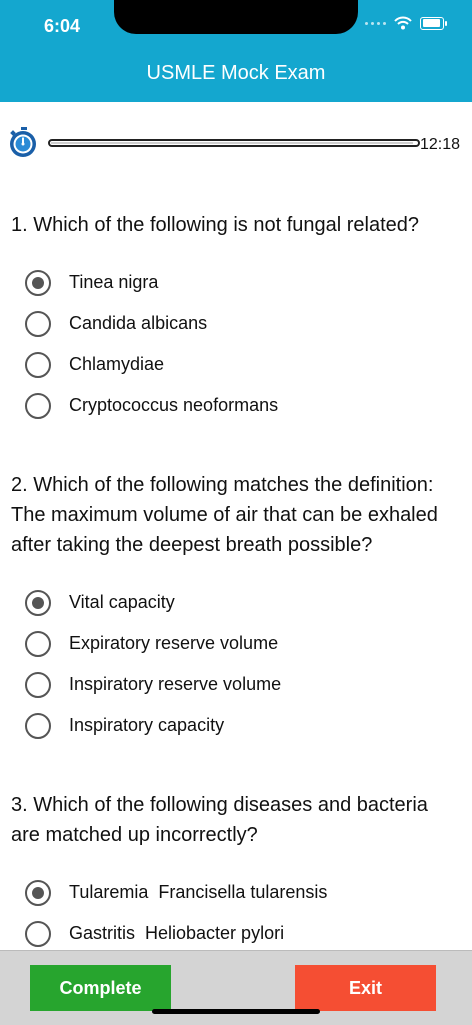  Describe the element at coordinates (236, 1011) in the screenshot. I see `home-indicator` at that location.